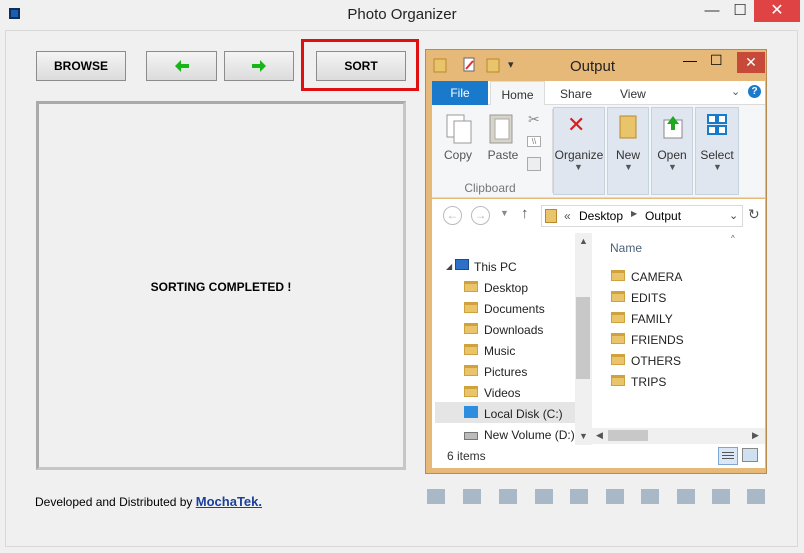 This screenshot has width=804, height=553. What do you see at coordinates (503, 155) in the screenshot?
I see `paste-button: Paste` at bounding box center [503, 155].